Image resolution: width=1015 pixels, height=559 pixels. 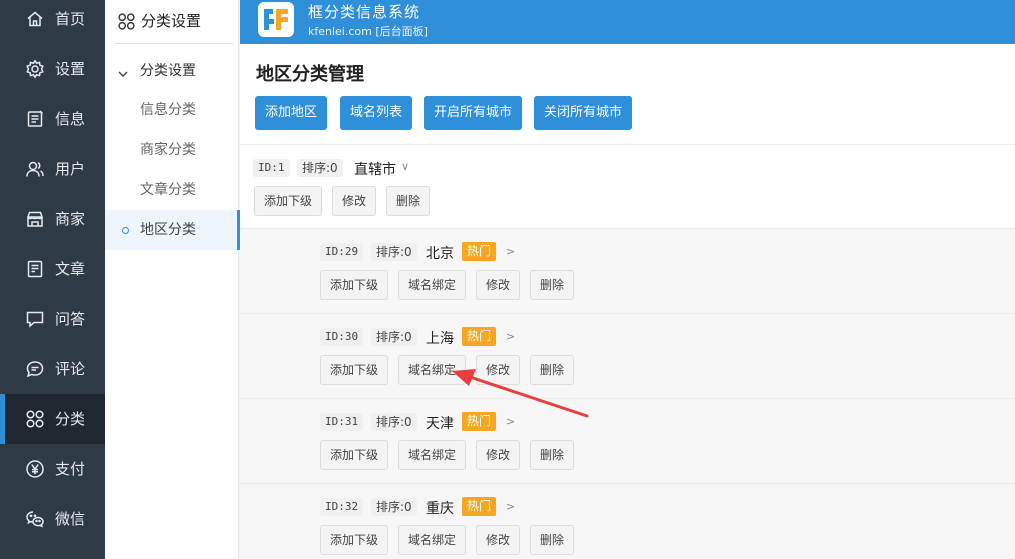 I want to click on nav-item-settings: 设置, so click(x=52, y=69).